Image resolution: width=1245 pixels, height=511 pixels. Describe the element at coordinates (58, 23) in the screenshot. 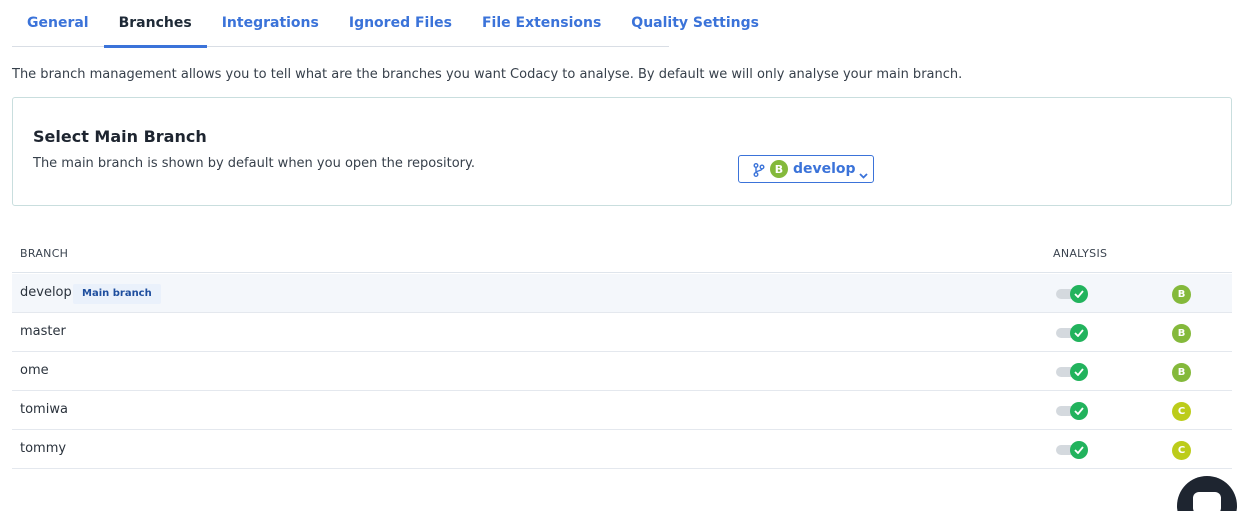

I see `tab-general: General` at that location.